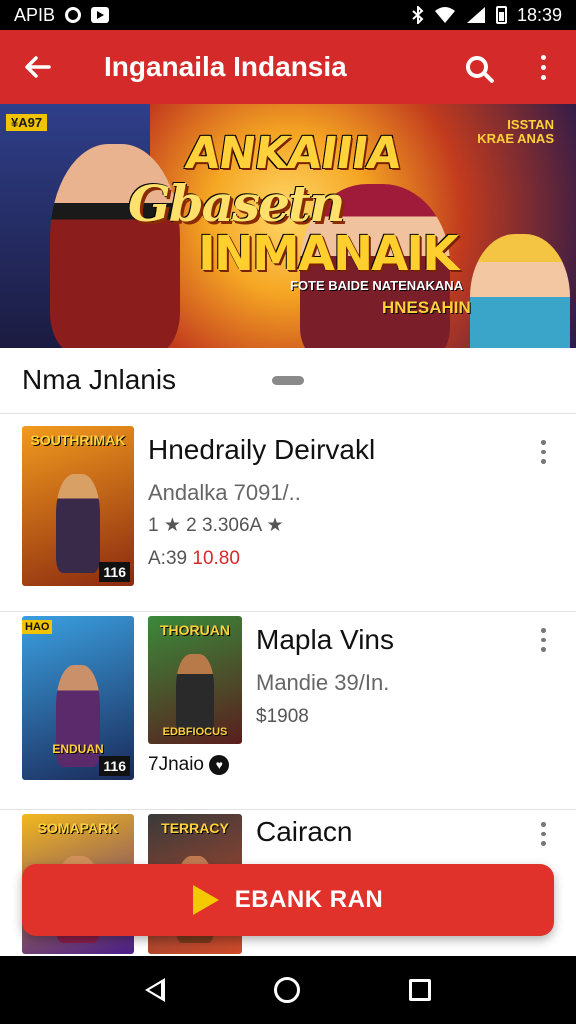  What do you see at coordinates (195, 828) in the screenshot?
I see `cover-title: TERRACY` at bounding box center [195, 828].